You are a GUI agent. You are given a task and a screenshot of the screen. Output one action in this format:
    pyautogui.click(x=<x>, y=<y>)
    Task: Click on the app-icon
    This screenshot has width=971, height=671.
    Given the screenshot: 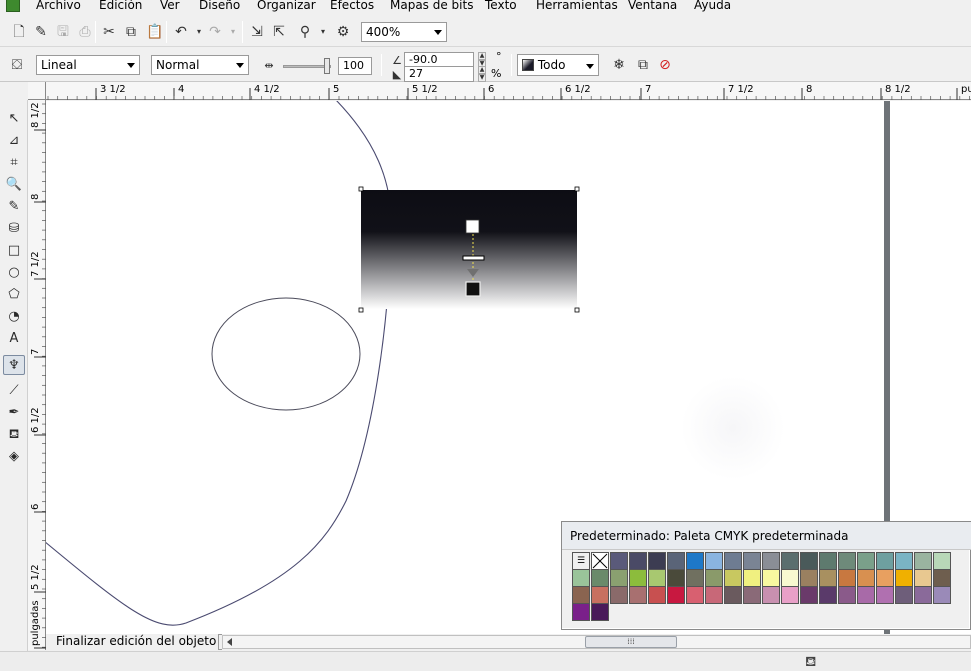 What is the action you would take?
    pyautogui.click(x=13, y=6)
    